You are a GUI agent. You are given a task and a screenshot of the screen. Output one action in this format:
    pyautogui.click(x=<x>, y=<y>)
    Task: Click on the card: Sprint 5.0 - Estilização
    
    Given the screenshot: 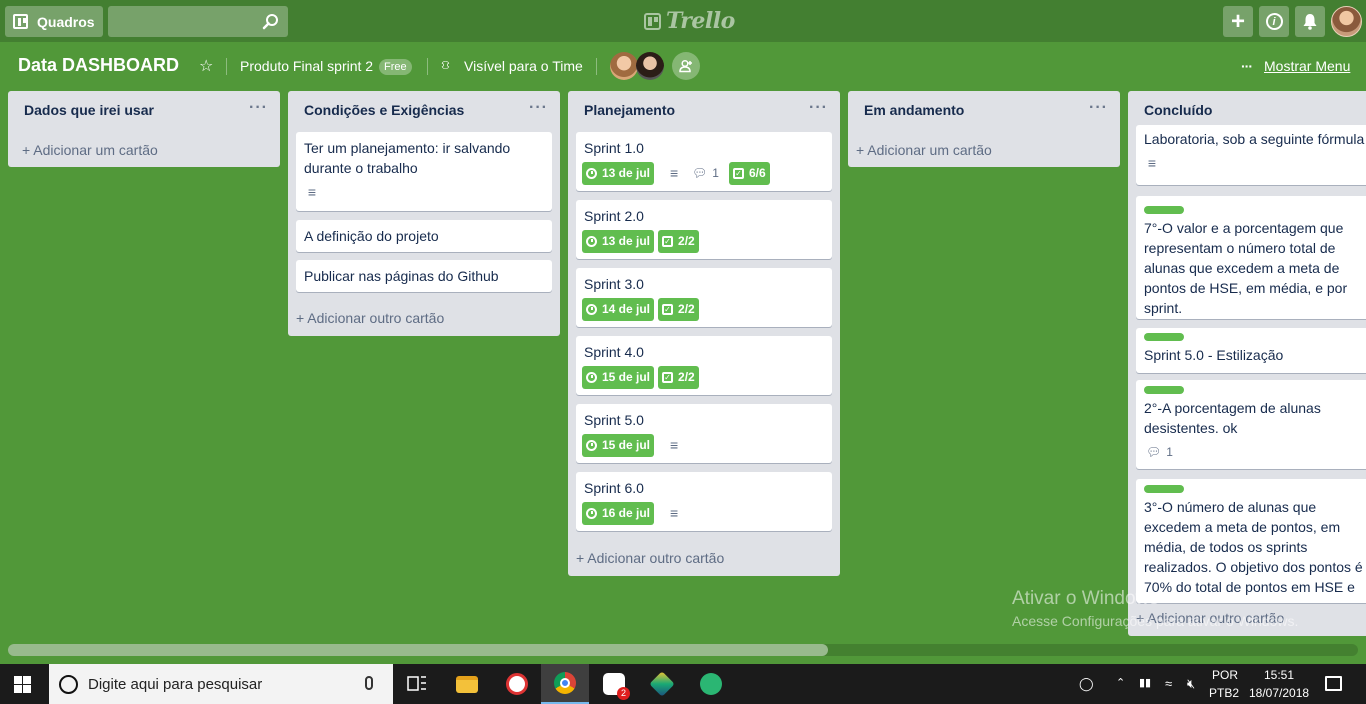 What is the action you would take?
    pyautogui.click(x=1251, y=350)
    